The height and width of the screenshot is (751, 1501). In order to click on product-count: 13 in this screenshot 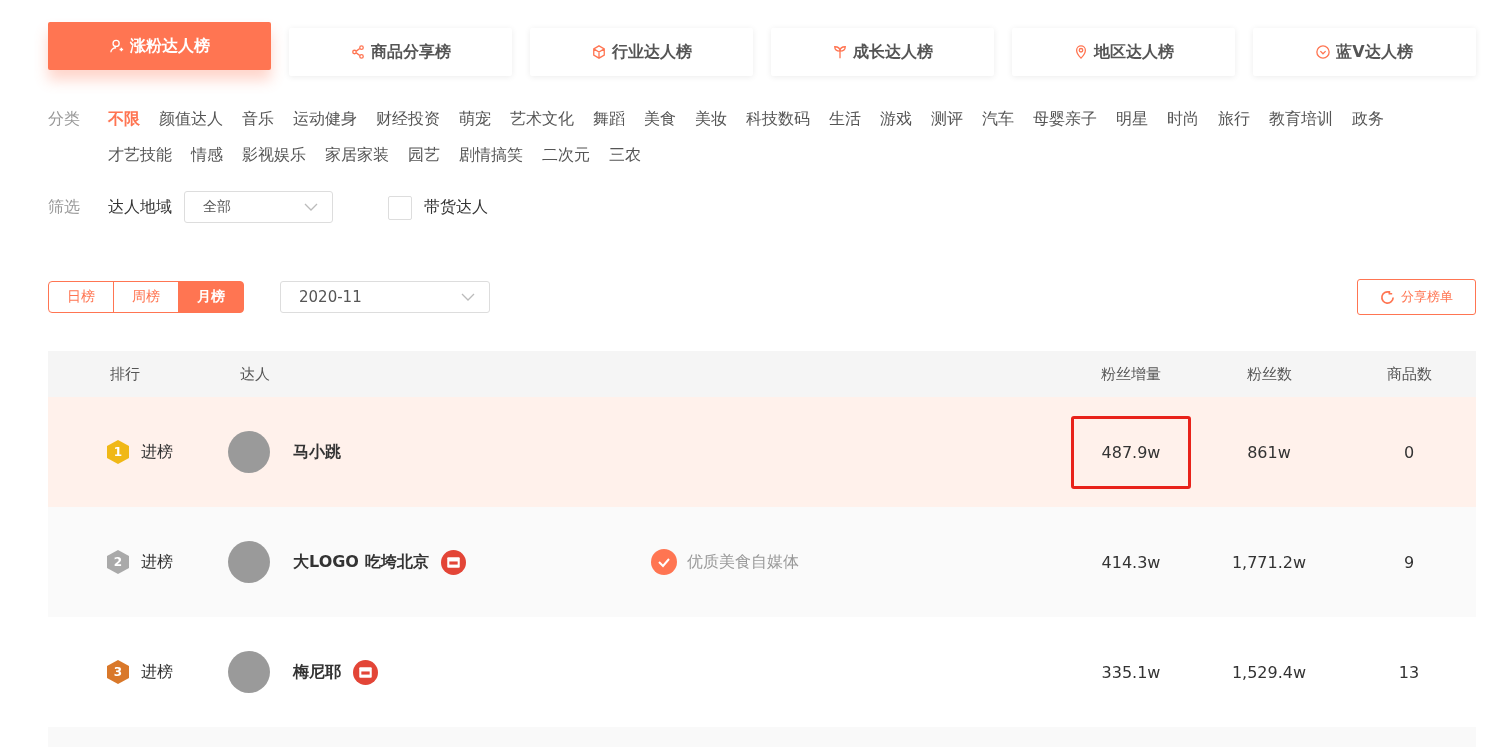, I will do `click(1409, 672)`.